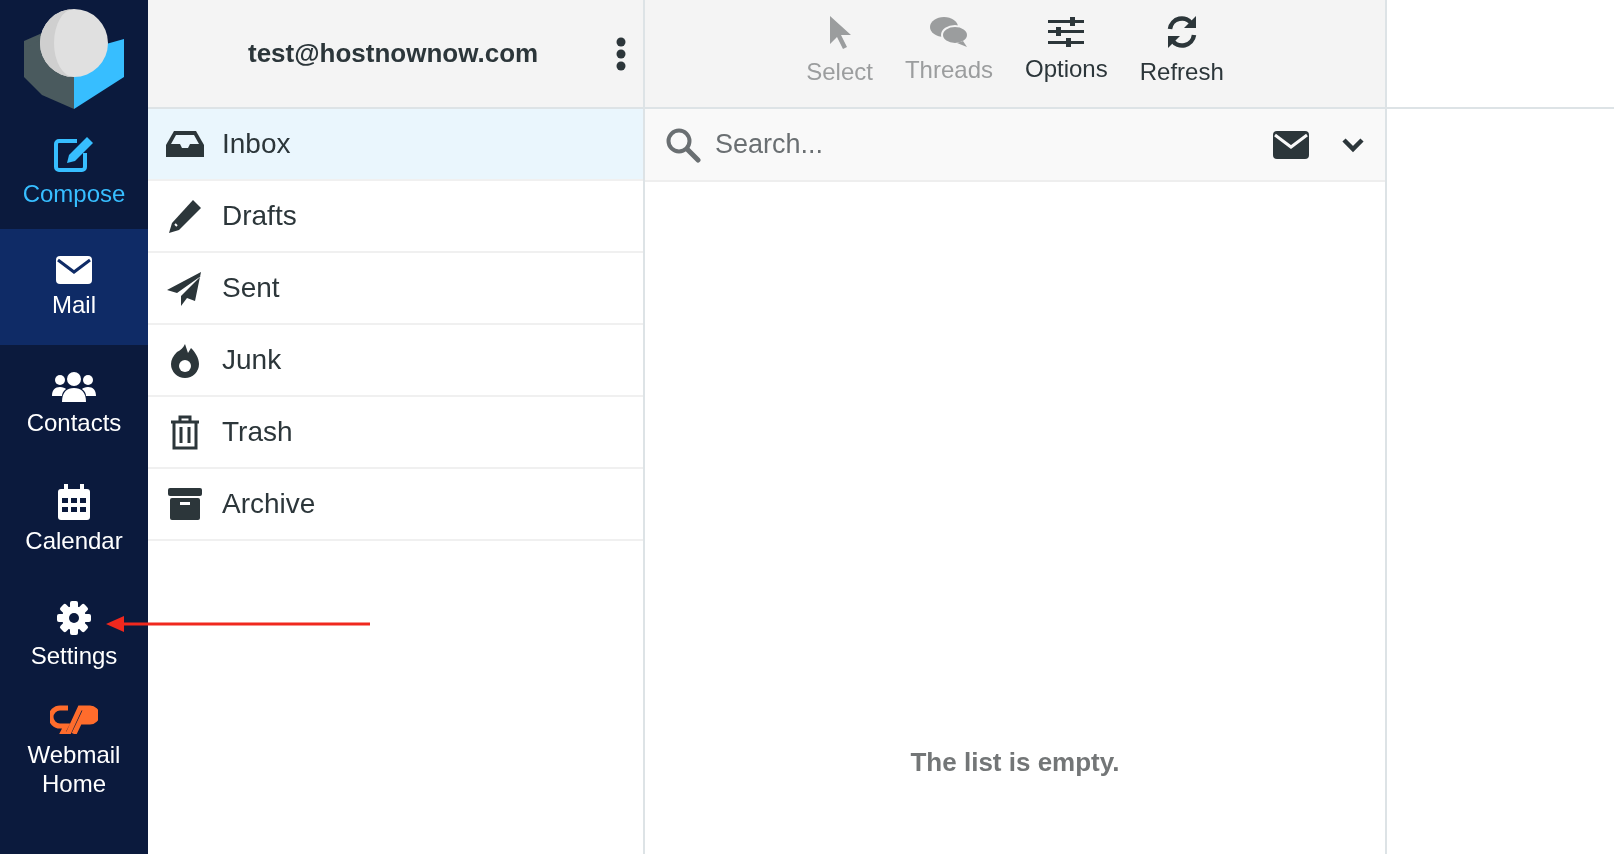  Describe the element at coordinates (395, 145) in the screenshot. I see `folder-item: Inbox` at that location.